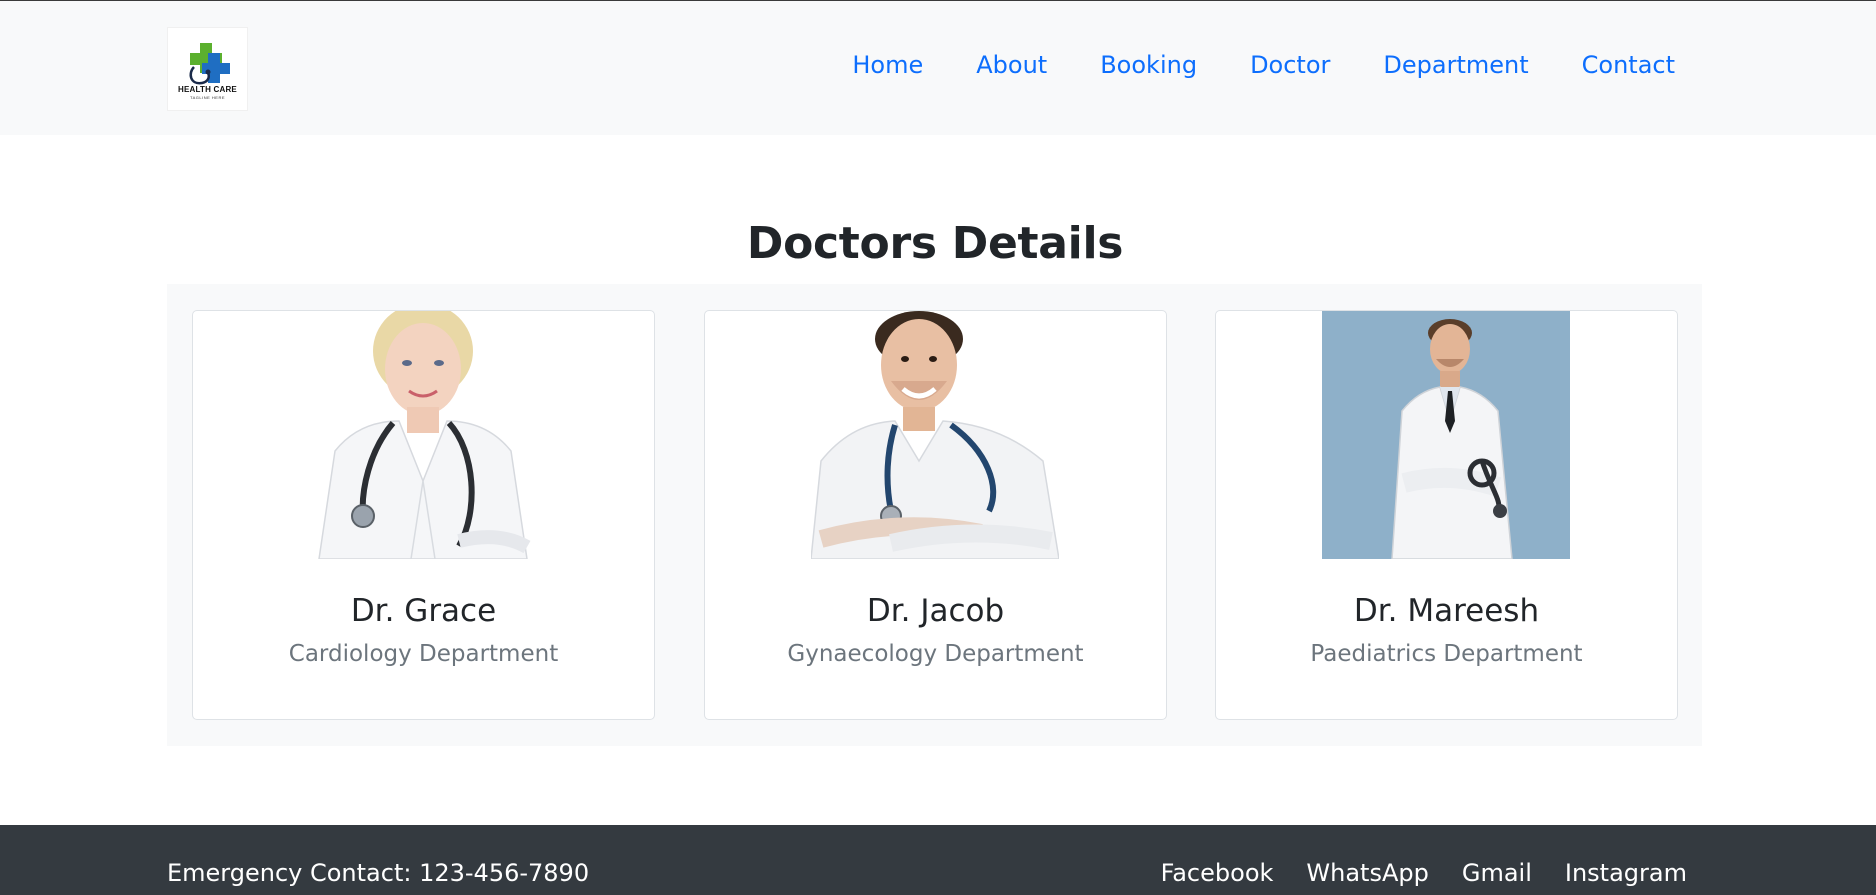  I want to click on doctor-department: Paediatrics Department, so click(1446, 654).